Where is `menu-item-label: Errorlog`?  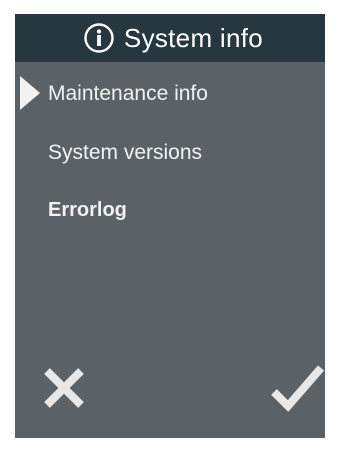
menu-item-label: Errorlog is located at coordinates (87, 209).